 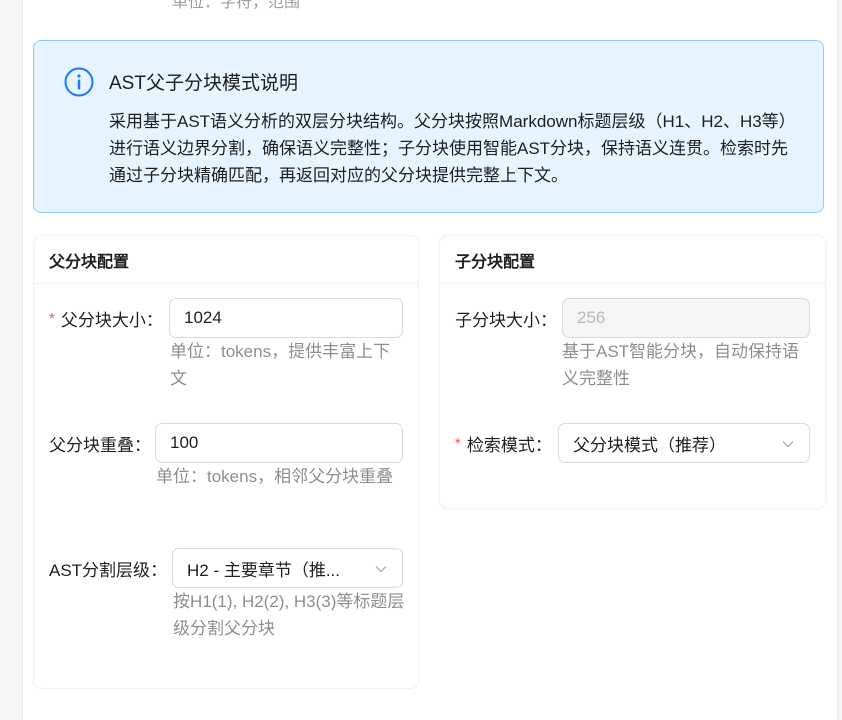 What do you see at coordinates (236, 5) in the screenshot?
I see `partial-help-text: 单位：字符，范围` at bounding box center [236, 5].